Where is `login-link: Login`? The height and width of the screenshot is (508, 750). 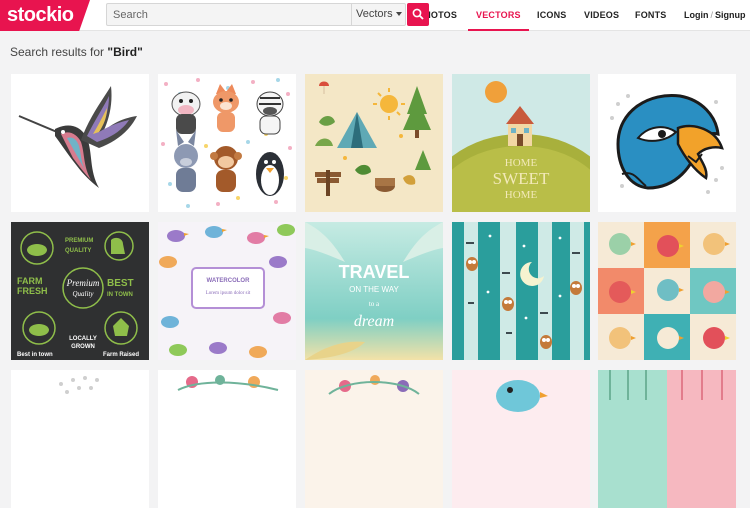
login-link: Login is located at coordinates (696, 15).